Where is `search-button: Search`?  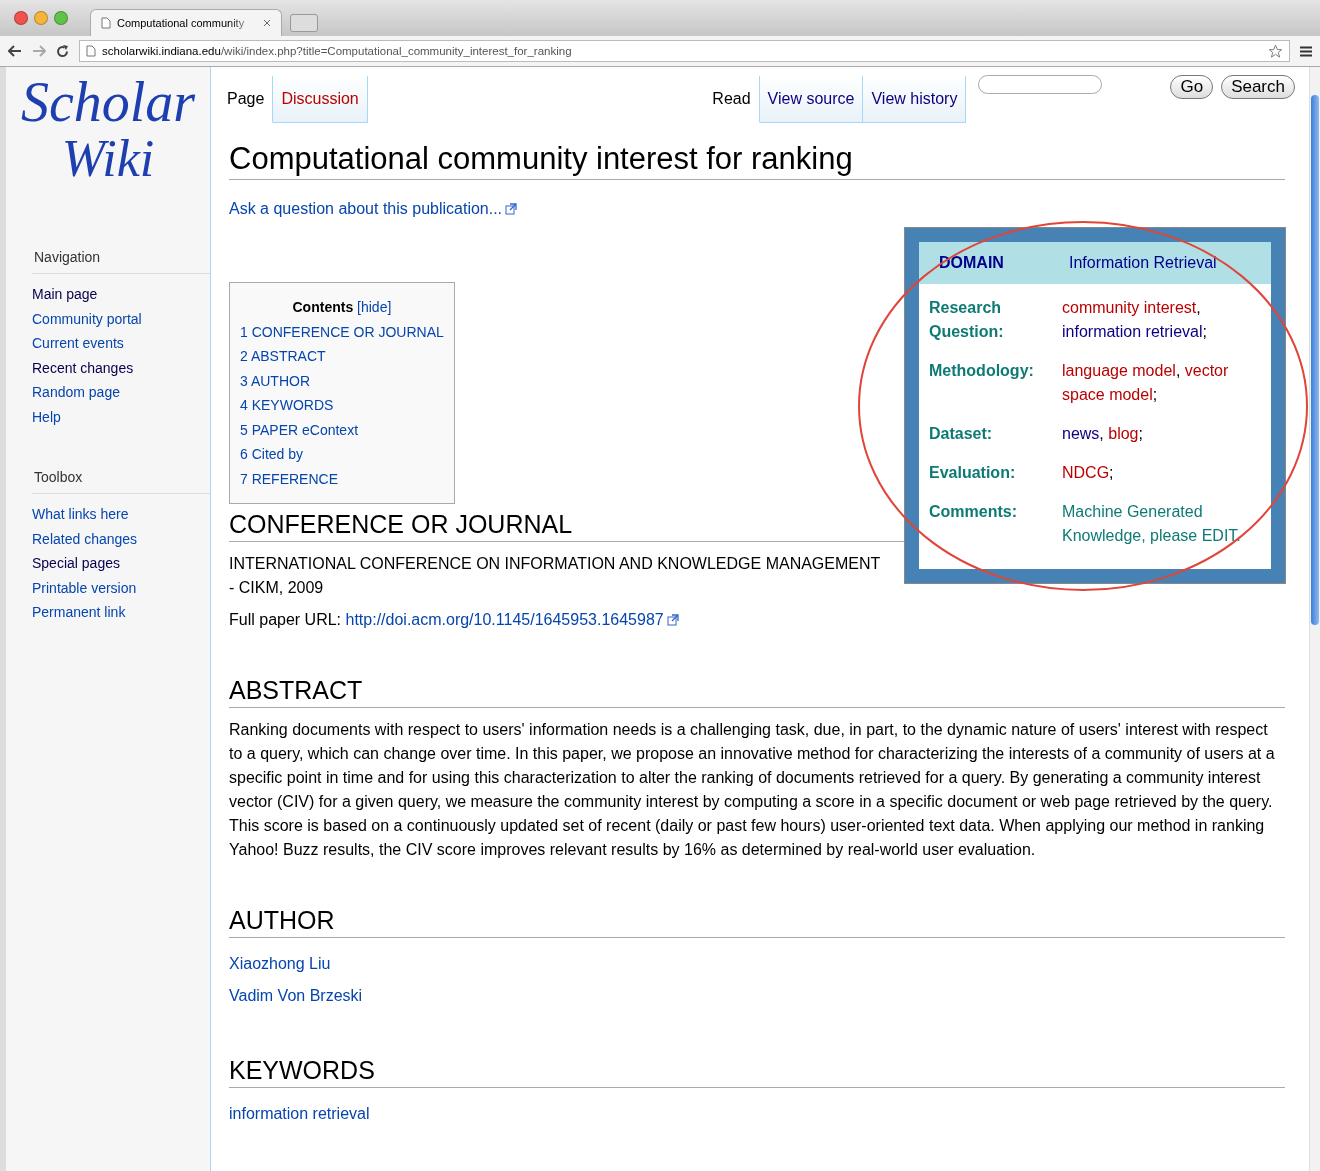 search-button: Search is located at coordinates (1258, 87).